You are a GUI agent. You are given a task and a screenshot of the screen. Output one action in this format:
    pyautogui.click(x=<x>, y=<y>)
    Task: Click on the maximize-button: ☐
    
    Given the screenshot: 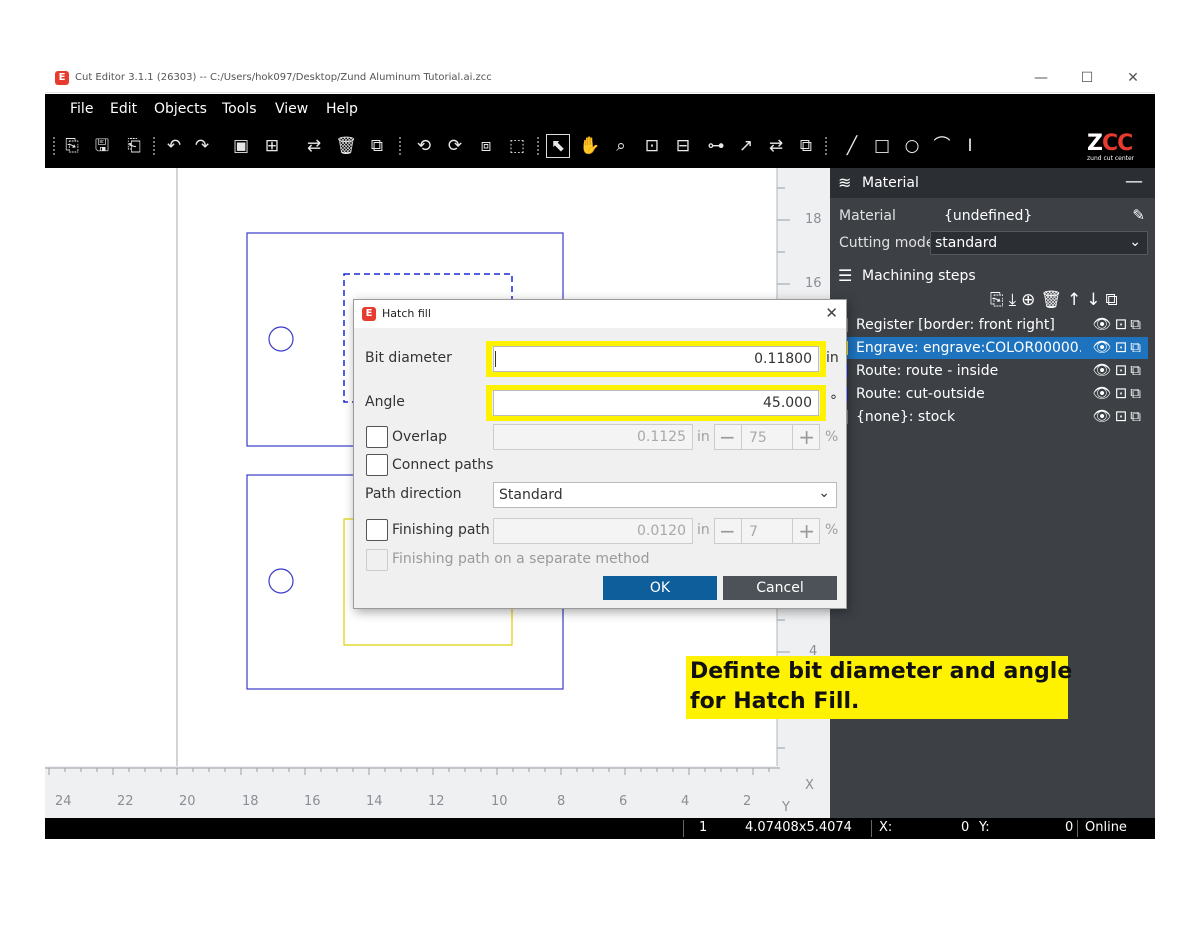 What is the action you would take?
    pyautogui.click(x=1087, y=78)
    